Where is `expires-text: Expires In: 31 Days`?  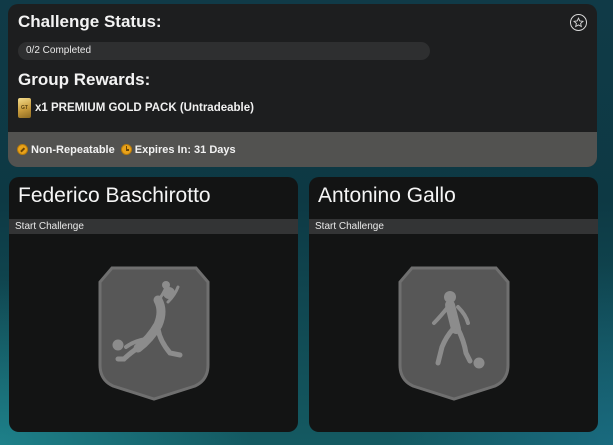 expires-text: Expires In: 31 Days is located at coordinates (185, 149).